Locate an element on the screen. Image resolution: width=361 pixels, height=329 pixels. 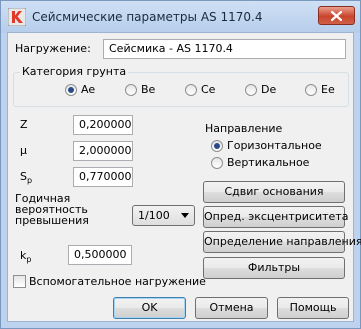
kp-field: 0,500000 is located at coordinates (100, 255).